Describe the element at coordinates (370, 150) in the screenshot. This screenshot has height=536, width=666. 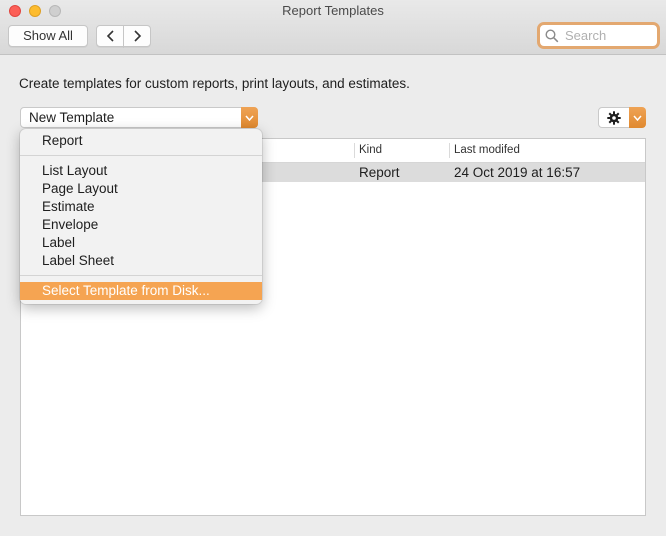
I see `column-header-kind: Kind` at that location.